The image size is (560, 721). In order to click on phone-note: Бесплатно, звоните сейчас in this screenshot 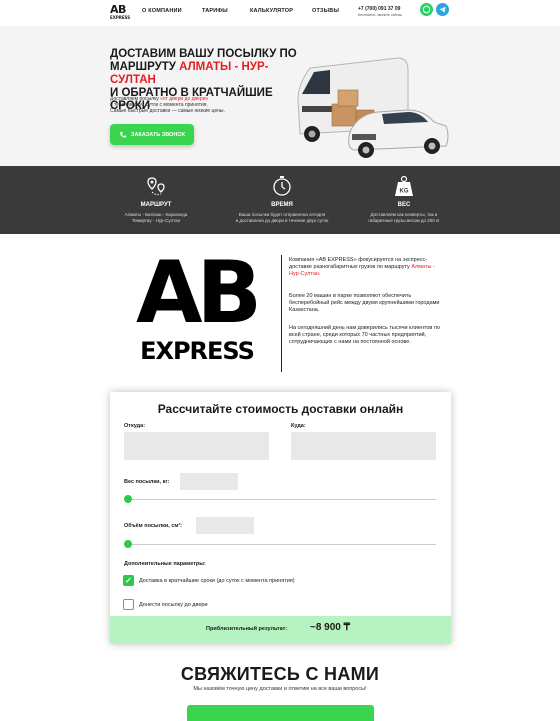, I will do `click(380, 15)`.